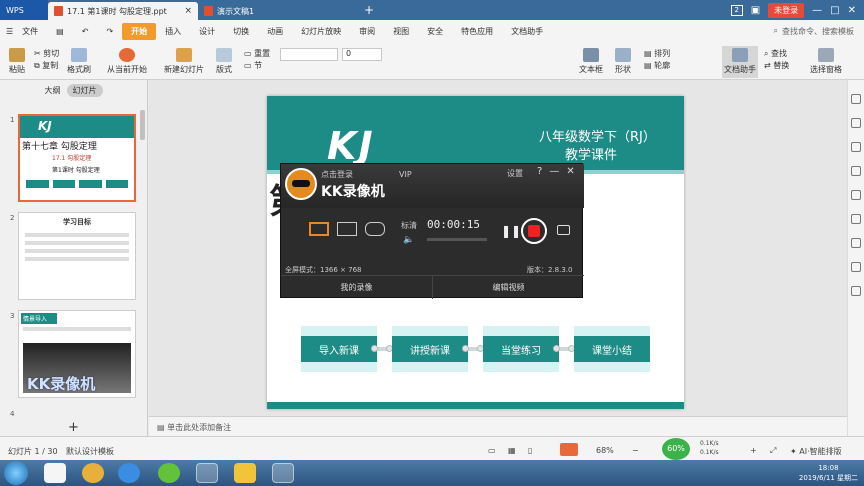 This screenshot has width=864, height=486. Describe the element at coordinates (77, 158) in the screenshot. I see `slide-thumb-1: KJ 第十七章 勾股定理 17.1 勾股定理 第1课时 勾股定理` at that location.